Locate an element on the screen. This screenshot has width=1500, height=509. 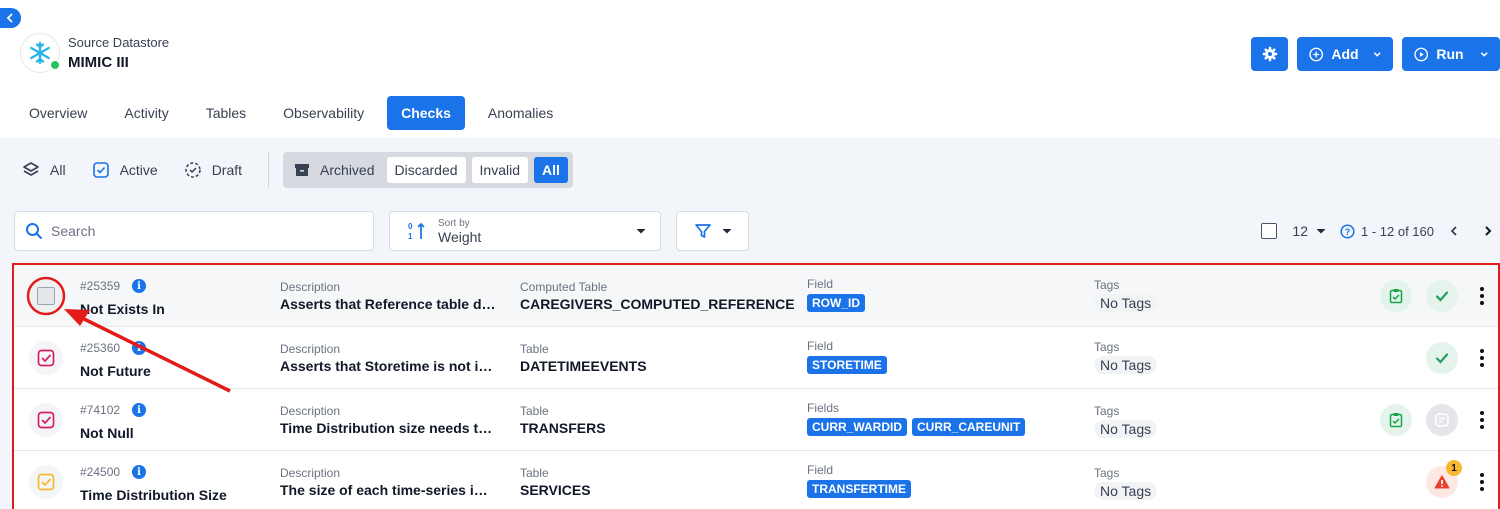
warning-icon is located at coordinates (1442, 482).